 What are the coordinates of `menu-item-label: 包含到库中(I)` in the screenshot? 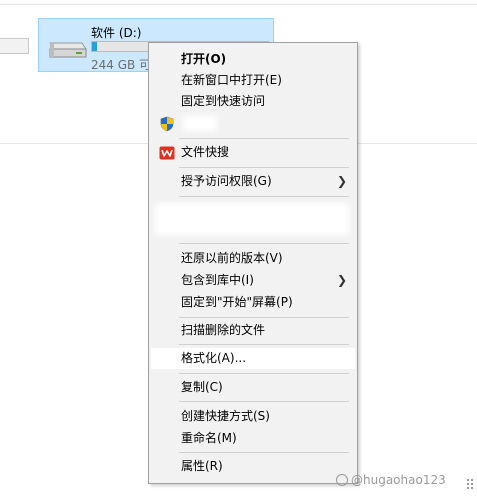 It's located at (217, 280).